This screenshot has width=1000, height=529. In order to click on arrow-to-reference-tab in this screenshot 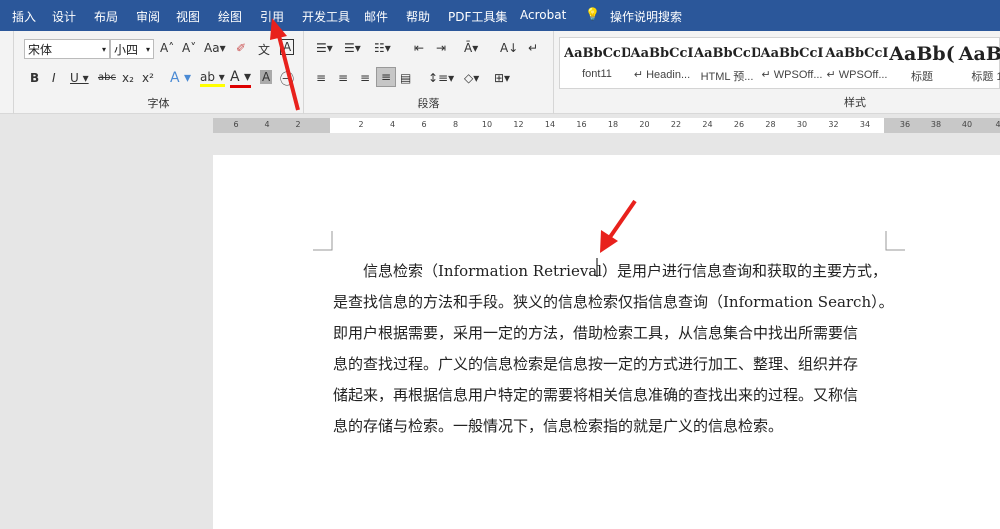, I will do `click(285, 64)`.